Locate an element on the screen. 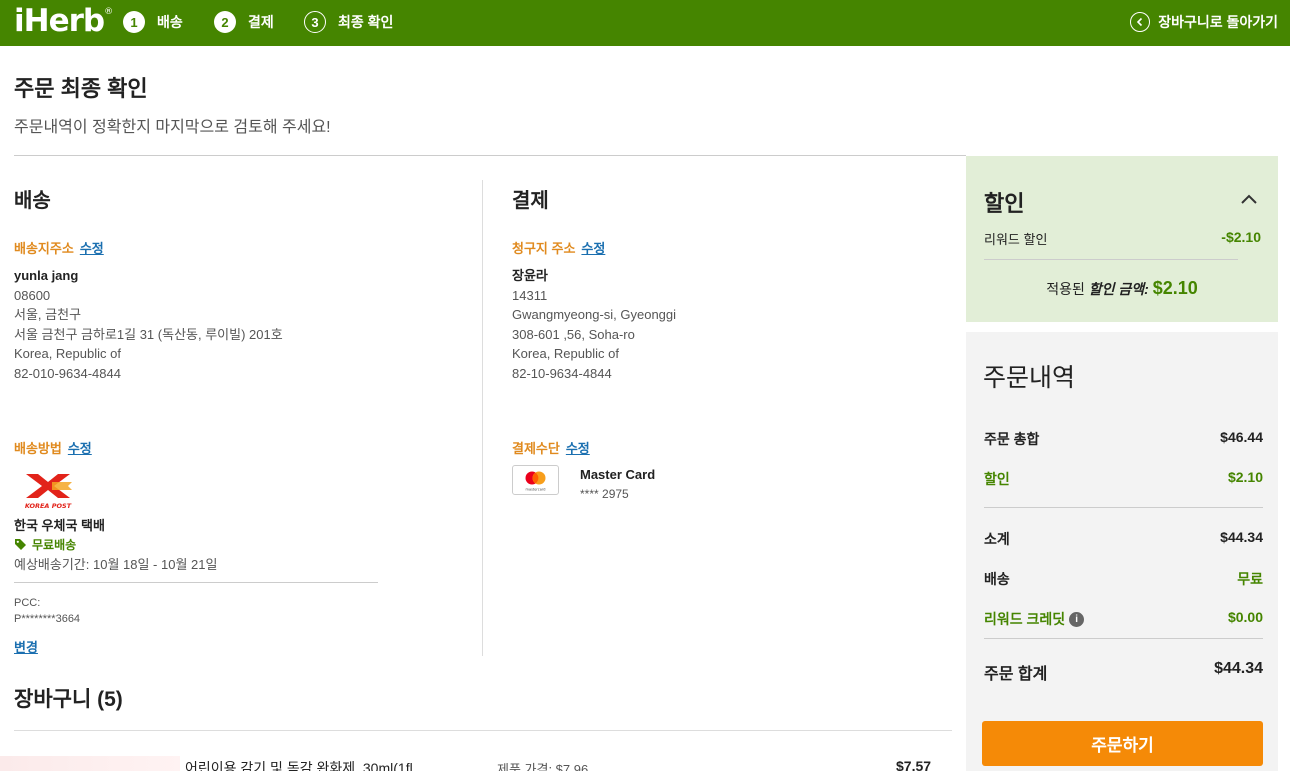  product-thumbnail is located at coordinates (90, 763).